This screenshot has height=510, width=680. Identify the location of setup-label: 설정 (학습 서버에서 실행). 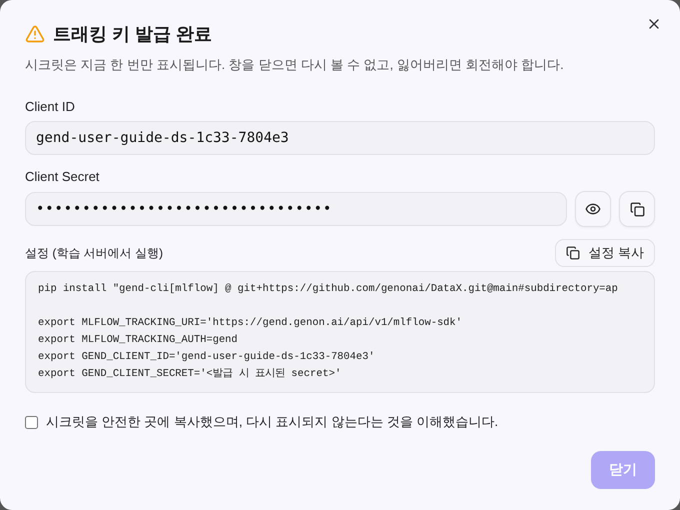
(94, 253).